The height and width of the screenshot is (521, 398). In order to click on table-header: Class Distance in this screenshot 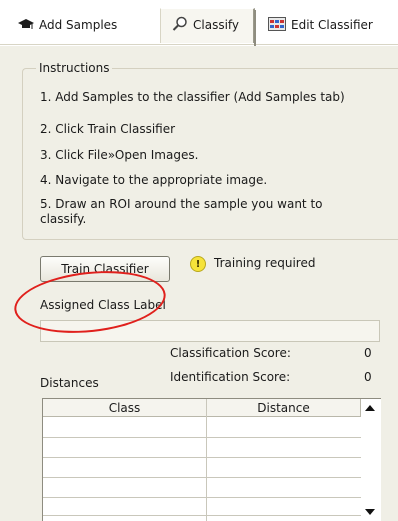, I will do `click(202, 408)`.